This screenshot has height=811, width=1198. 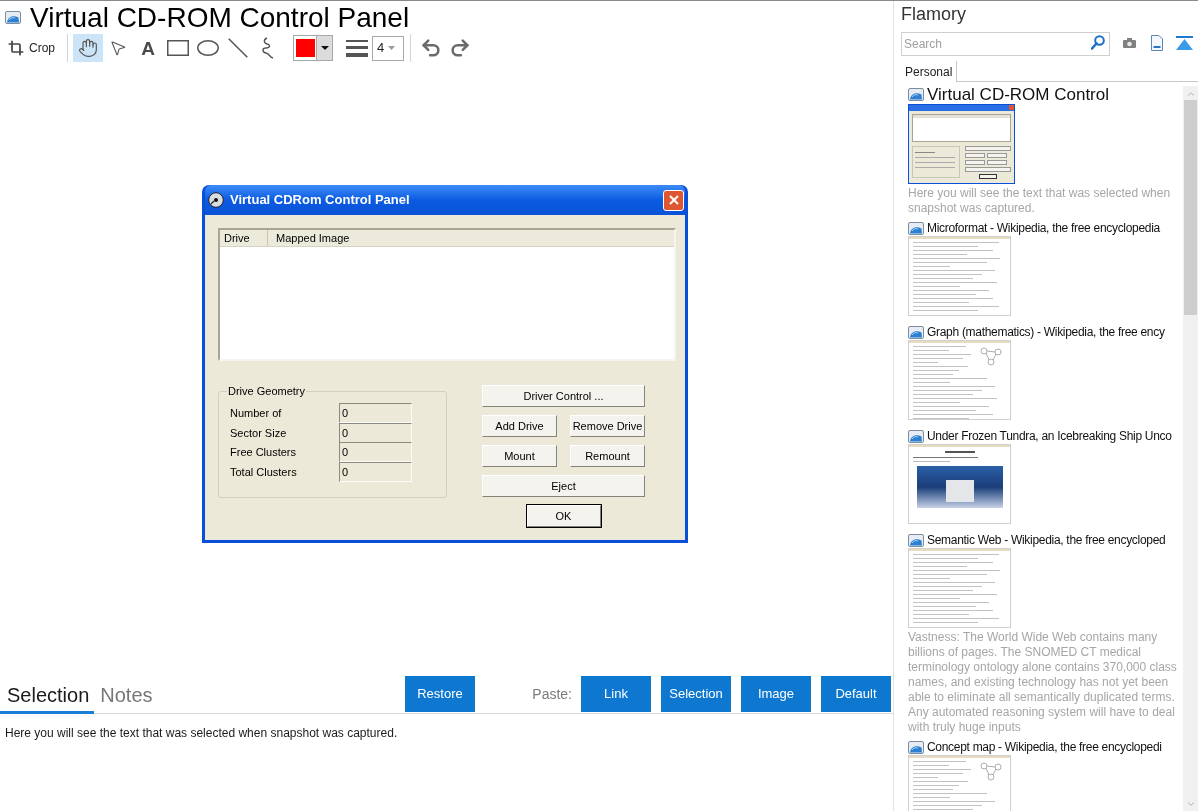 What do you see at coordinates (616, 694) in the screenshot?
I see `paste-button: Link` at bounding box center [616, 694].